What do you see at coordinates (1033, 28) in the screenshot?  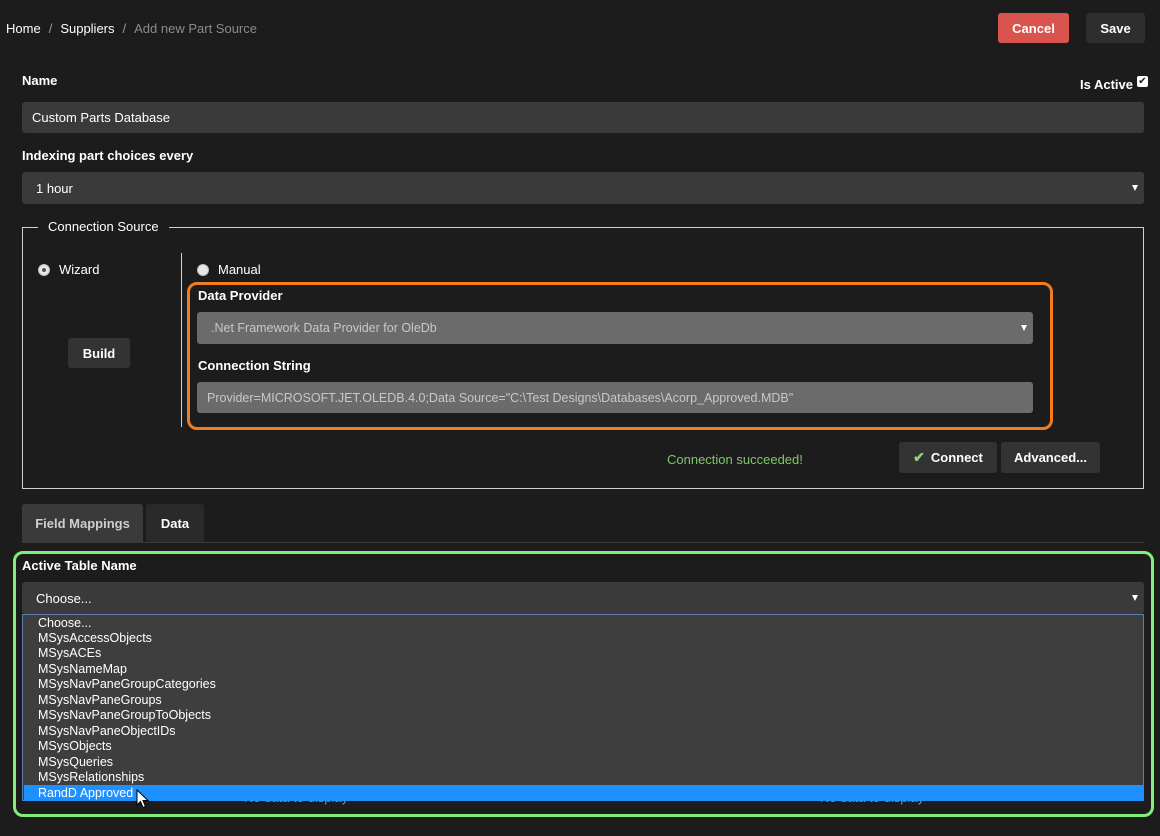 I see `cancel-button: Cancel` at bounding box center [1033, 28].